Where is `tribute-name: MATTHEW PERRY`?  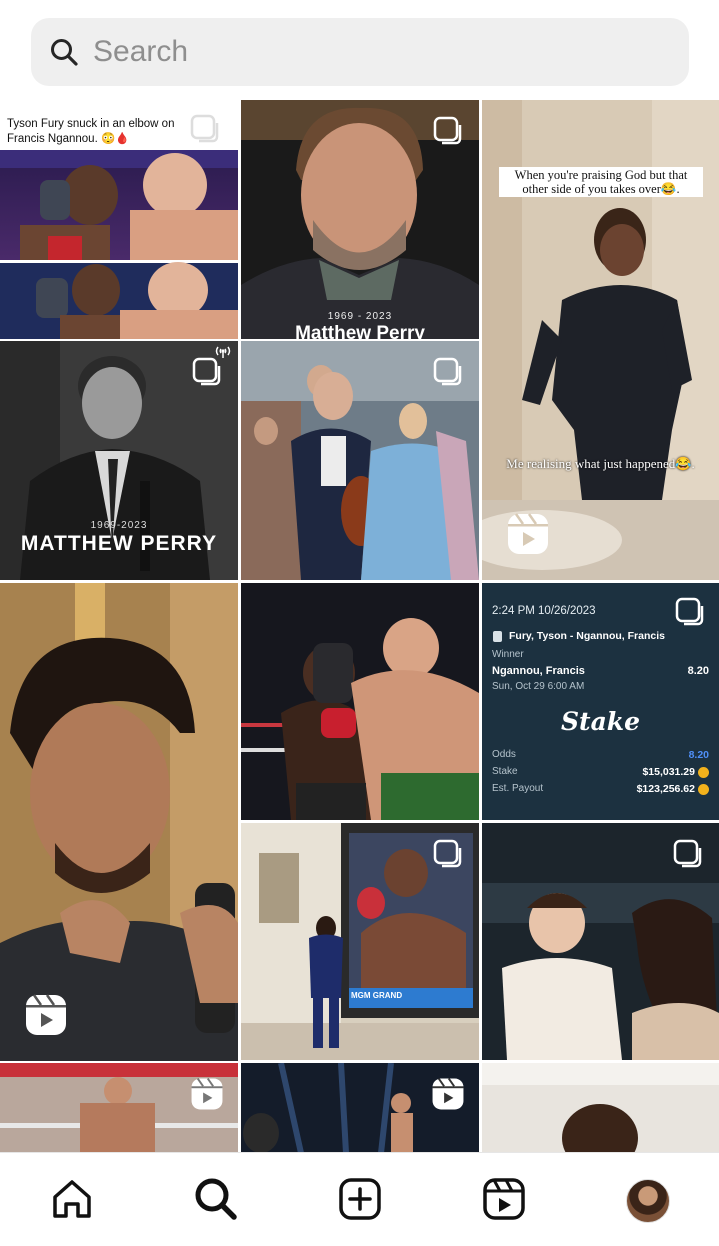 tribute-name: MATTHEW PERRY is located at coordinates (119, 543).